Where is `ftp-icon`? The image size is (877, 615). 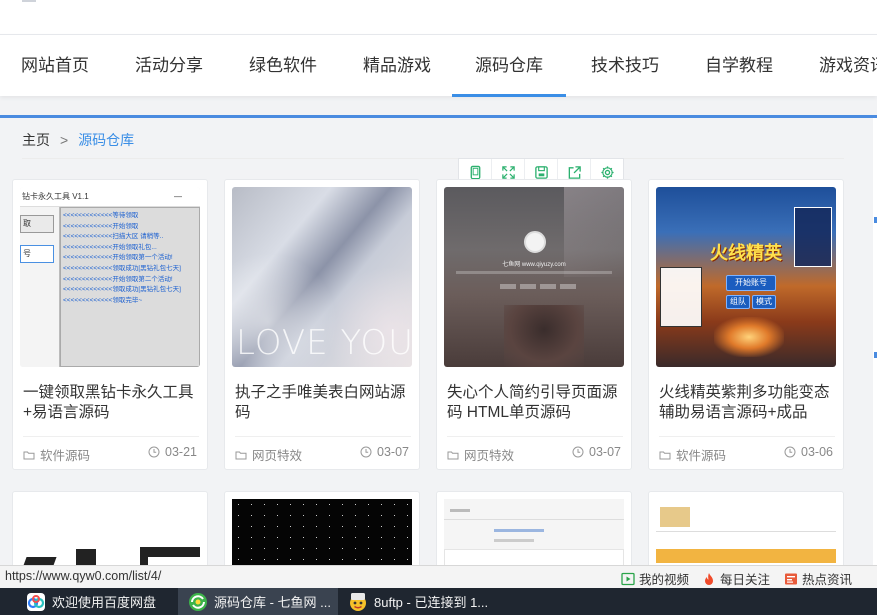 ftp-icon is located at coordinates (358, 601).